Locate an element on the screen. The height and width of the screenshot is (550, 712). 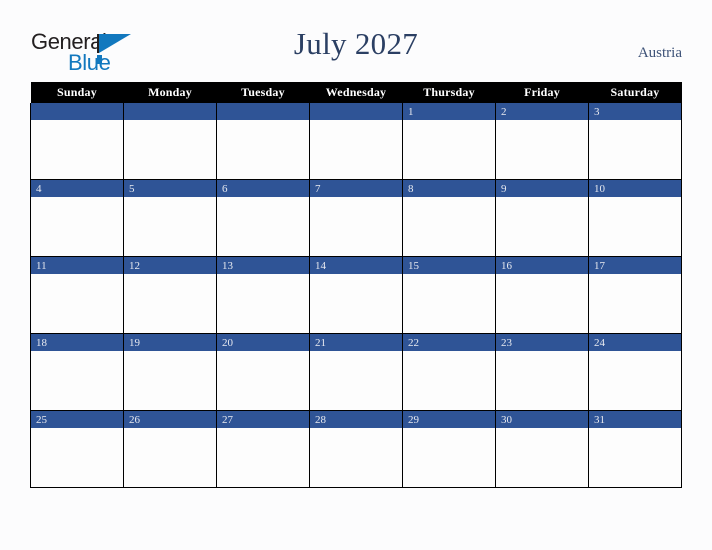
day-cell: 9 is located at coordinates (542, 218).